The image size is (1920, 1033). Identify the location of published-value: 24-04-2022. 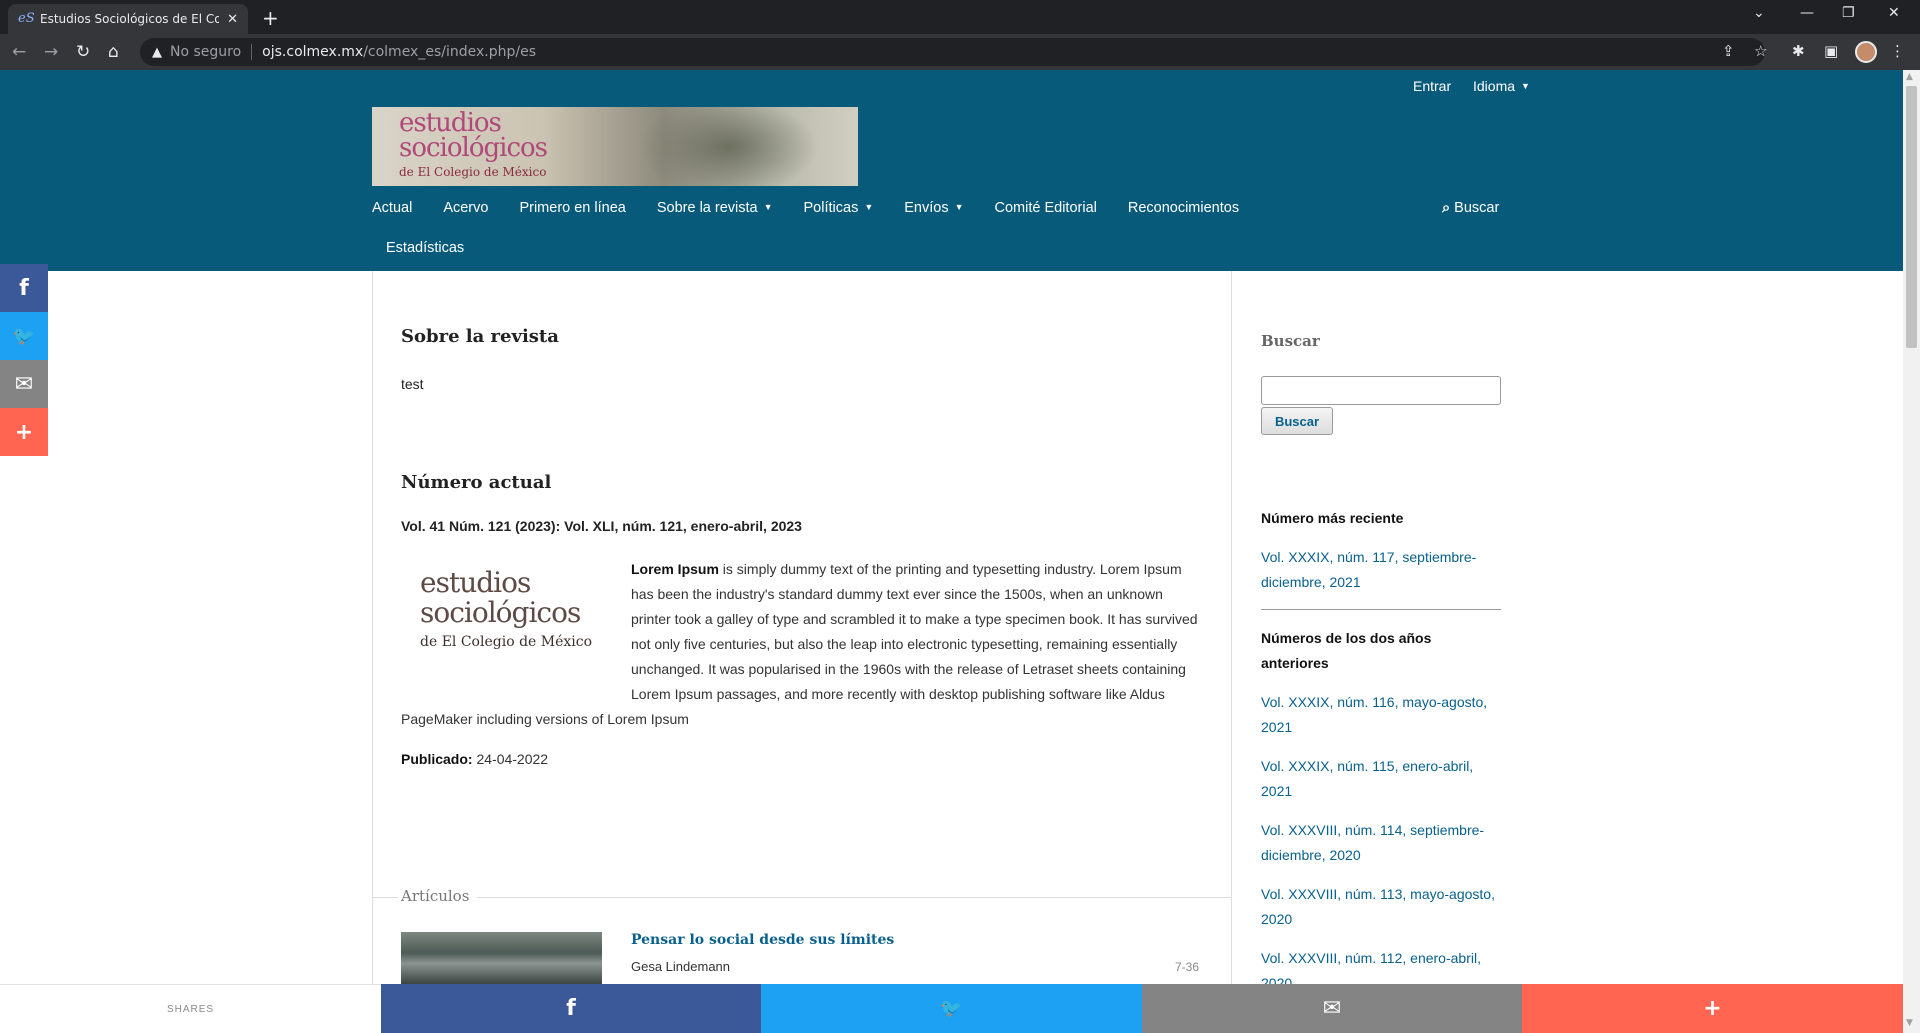
(512, 759).